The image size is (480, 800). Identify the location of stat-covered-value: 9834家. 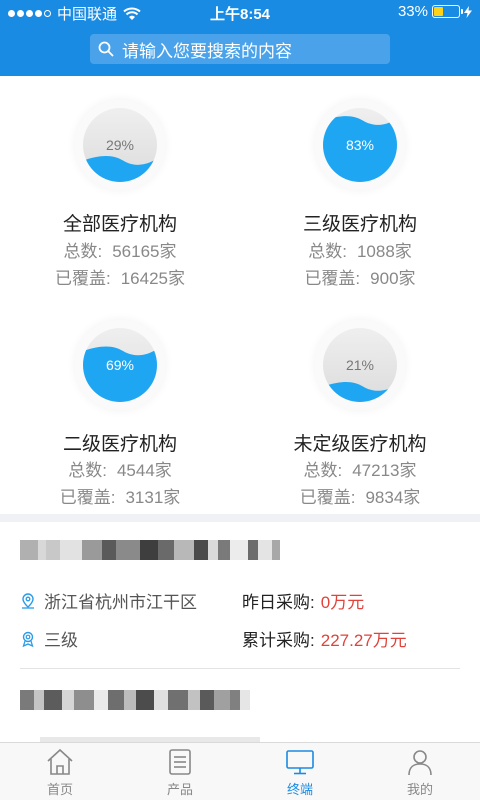
(393, 497).